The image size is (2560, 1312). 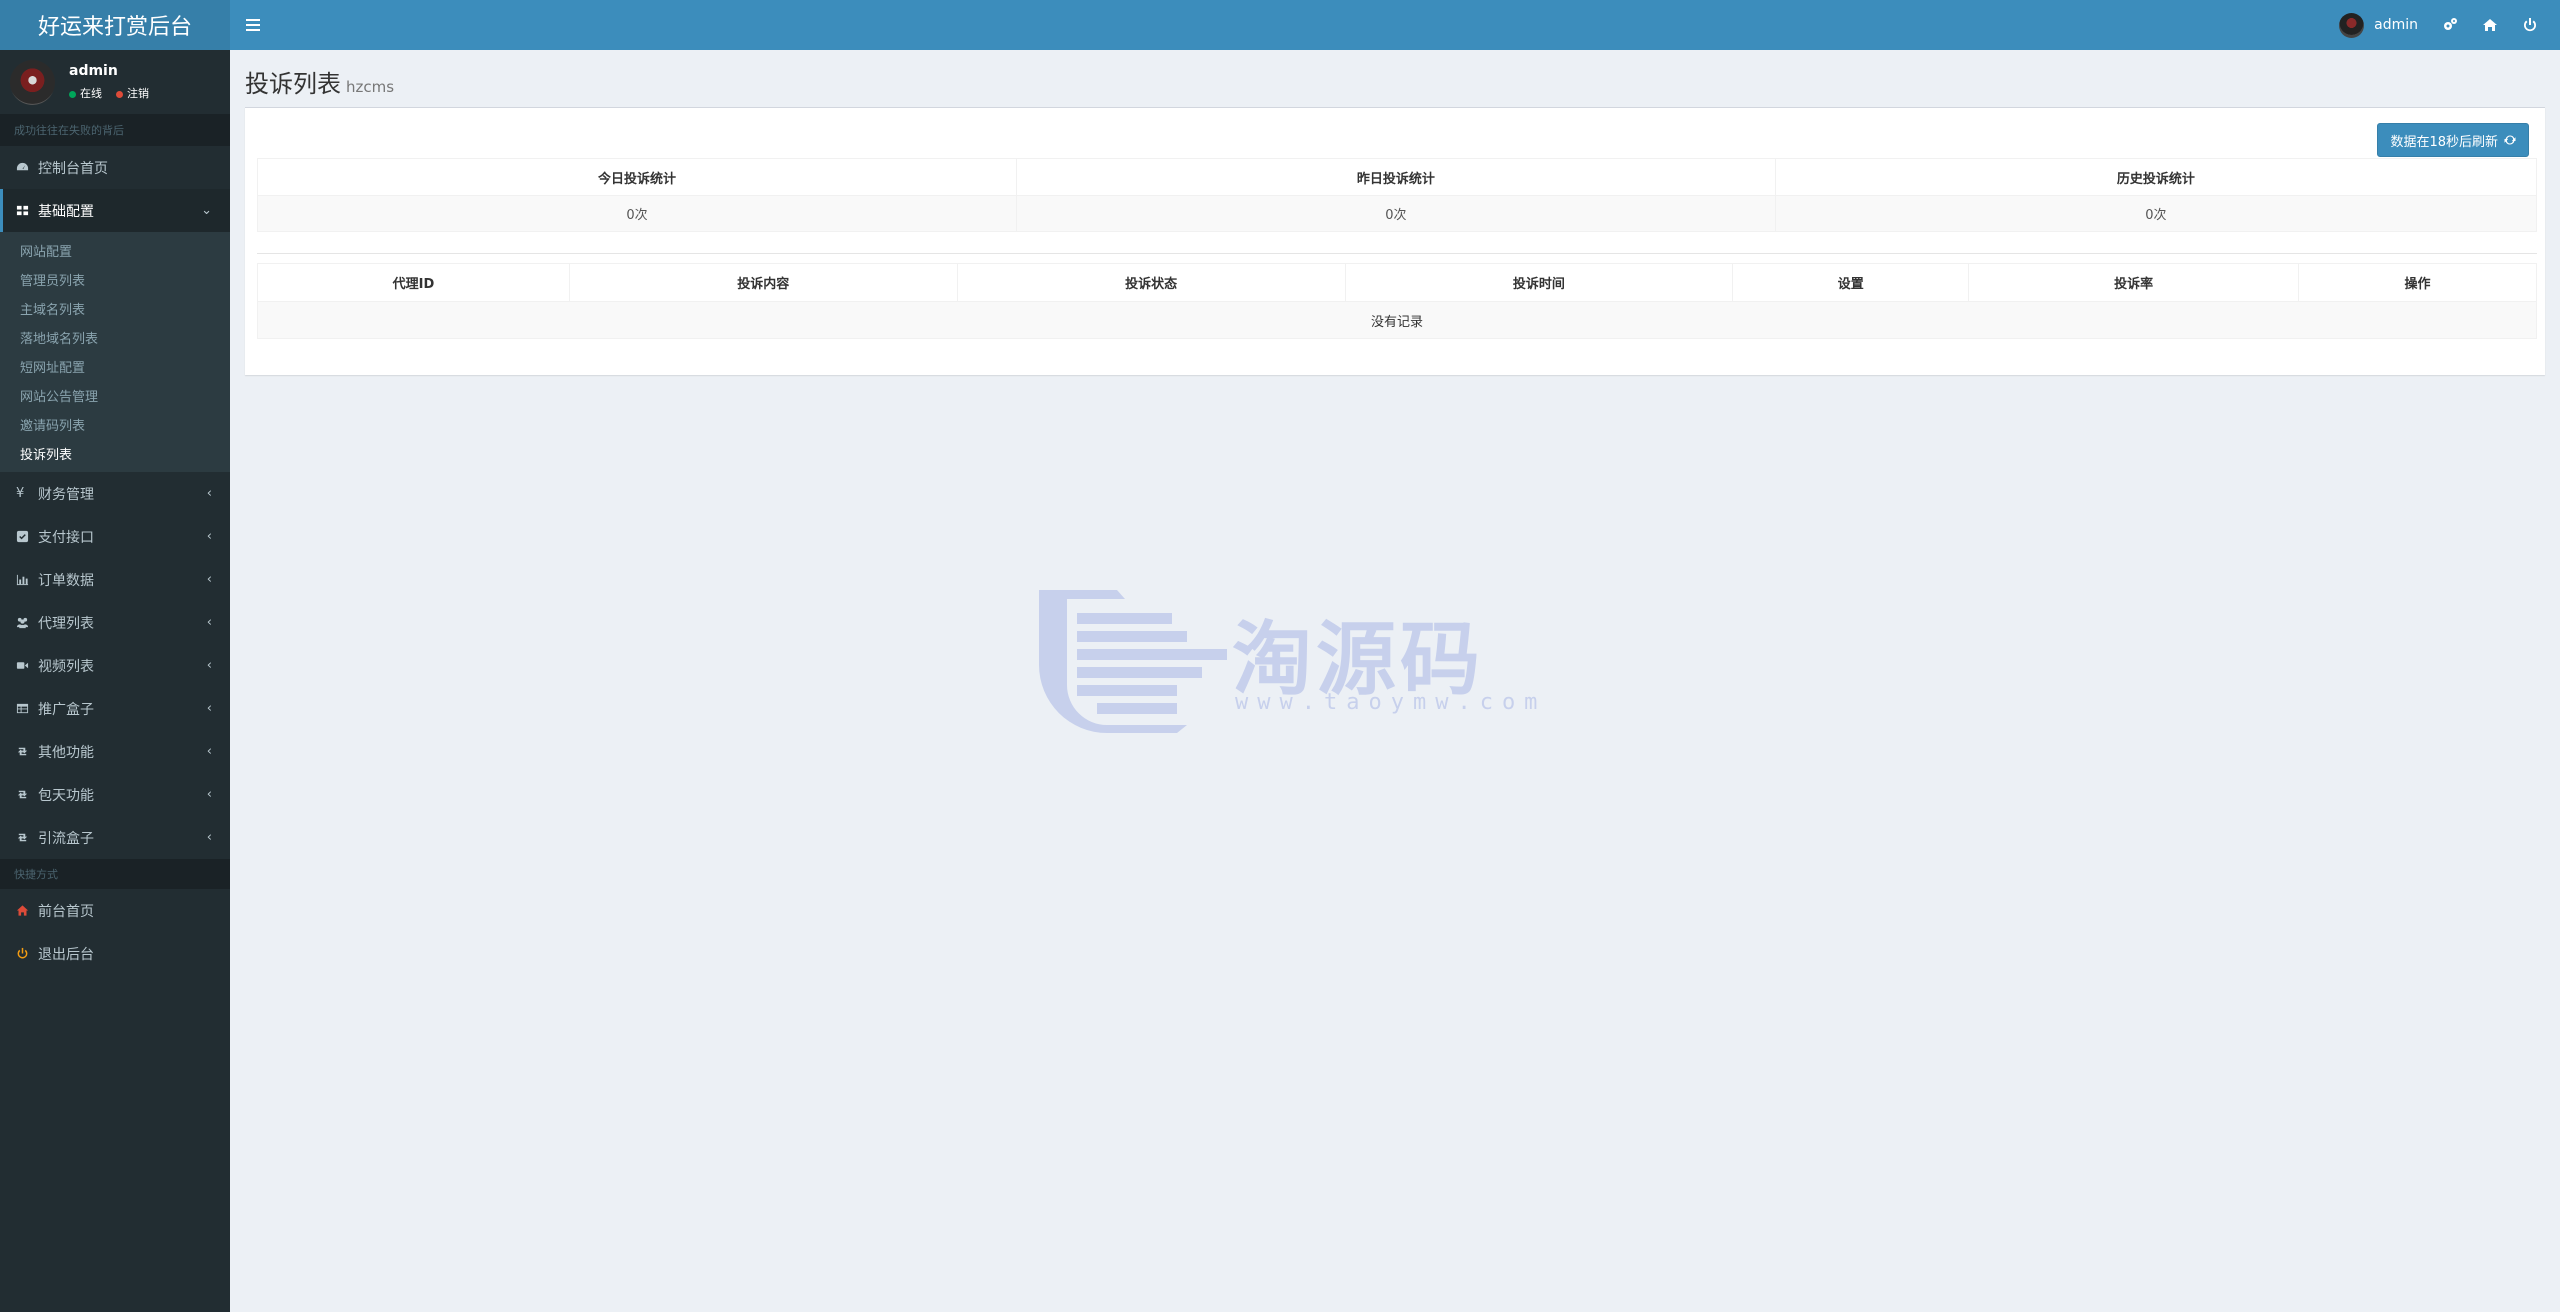 What do you see at coordinates (23, 622) in the screenshot?
I see `users-icon` at bounding box center [23, 622].